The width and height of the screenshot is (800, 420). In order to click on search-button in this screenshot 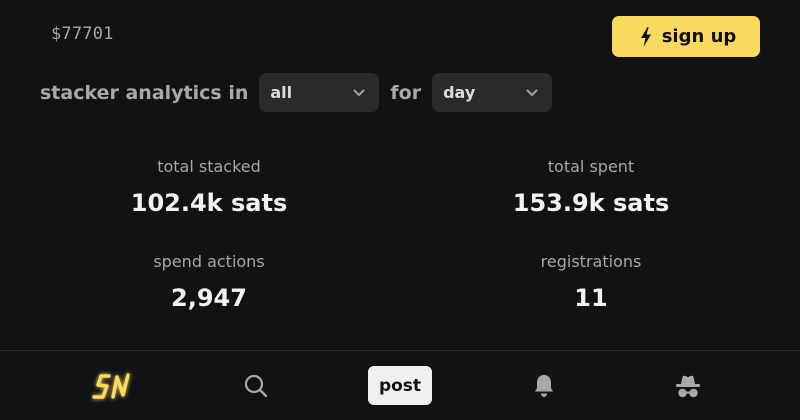, I will do `click(256, 385)`.